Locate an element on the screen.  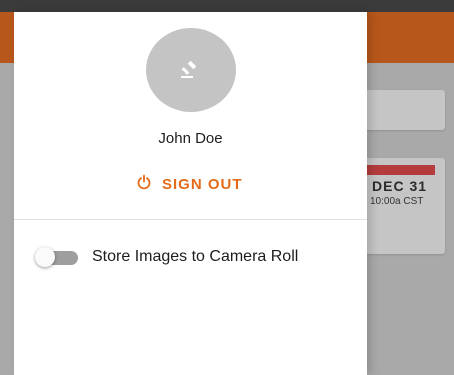
event-time: 10:00a CST is located at coordinates (397, 201).